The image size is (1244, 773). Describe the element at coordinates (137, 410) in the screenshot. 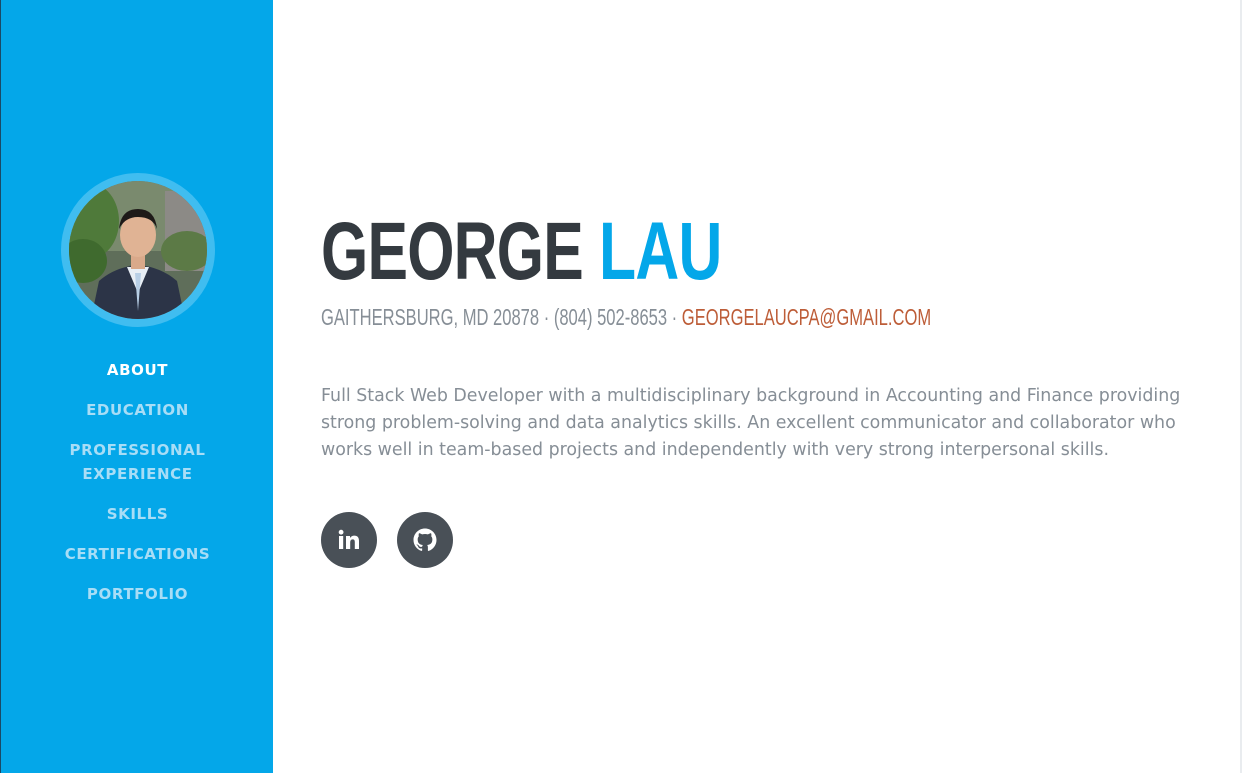

I see `nav-item-education: Education` at that location.